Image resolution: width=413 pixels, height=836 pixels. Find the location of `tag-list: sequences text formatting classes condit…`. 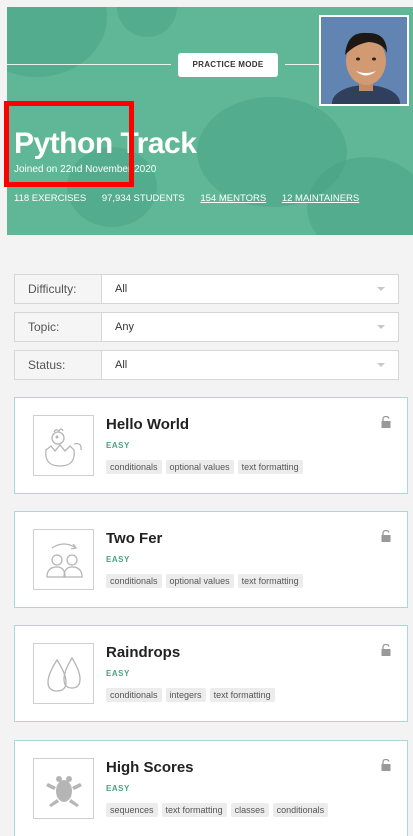

tag-list: sequences text formatting classes condit… is located at coordinates (217, 810).